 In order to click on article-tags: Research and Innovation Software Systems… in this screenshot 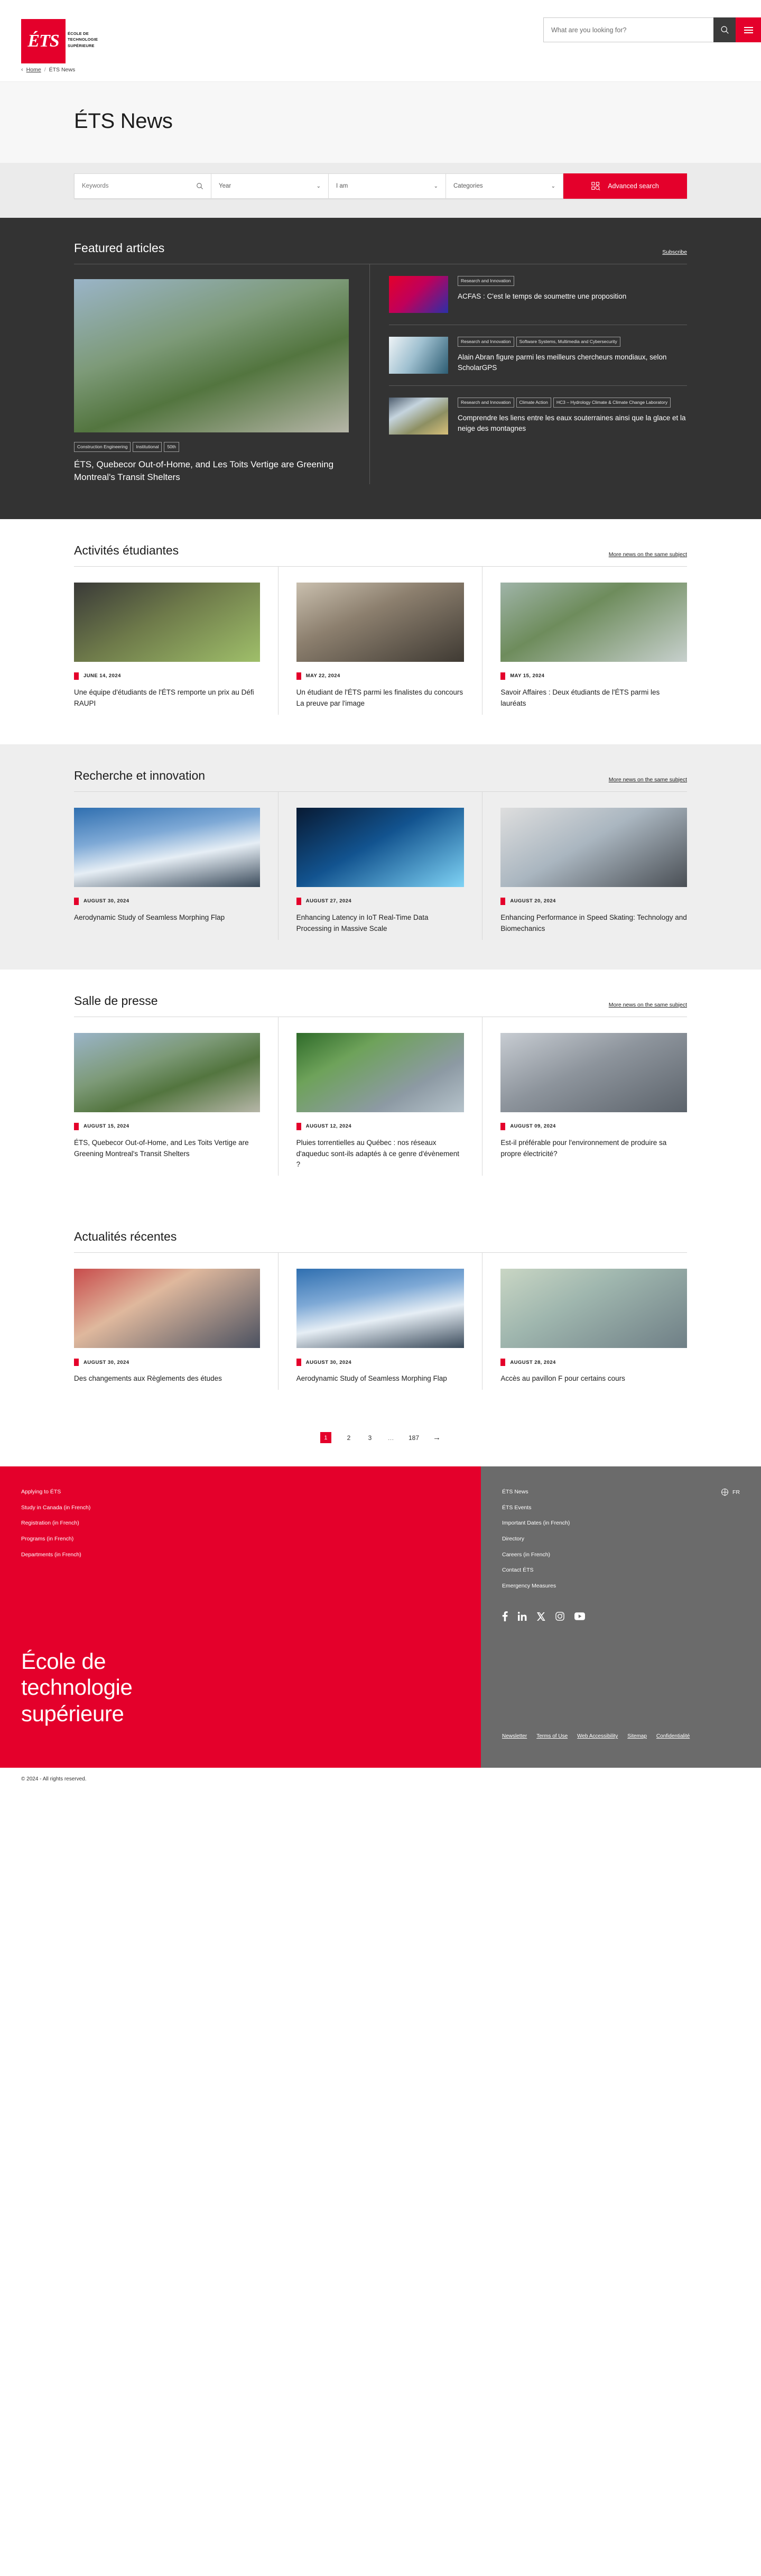, I will do `click(573, 342)`.